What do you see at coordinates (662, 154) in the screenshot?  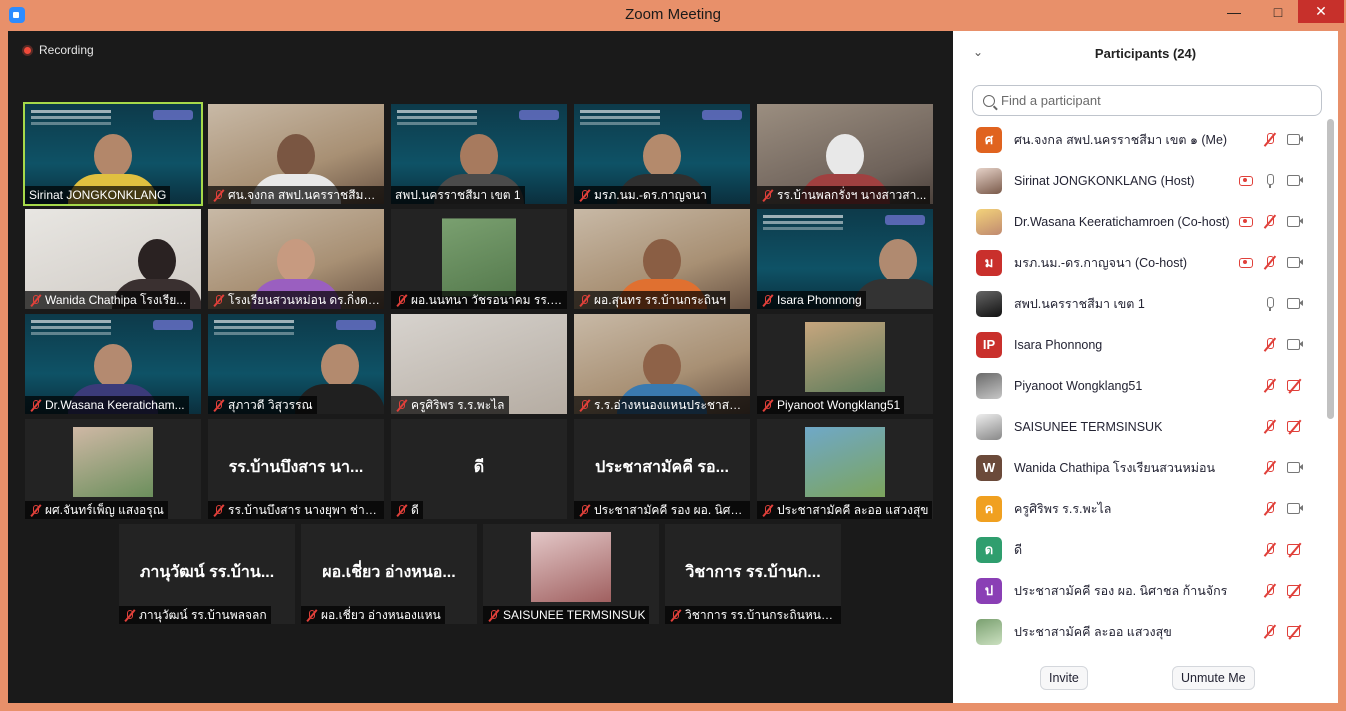 I see `video-tile: มรภ.นม.-ดร.กาญจนา` at bounding box center [662, 154].